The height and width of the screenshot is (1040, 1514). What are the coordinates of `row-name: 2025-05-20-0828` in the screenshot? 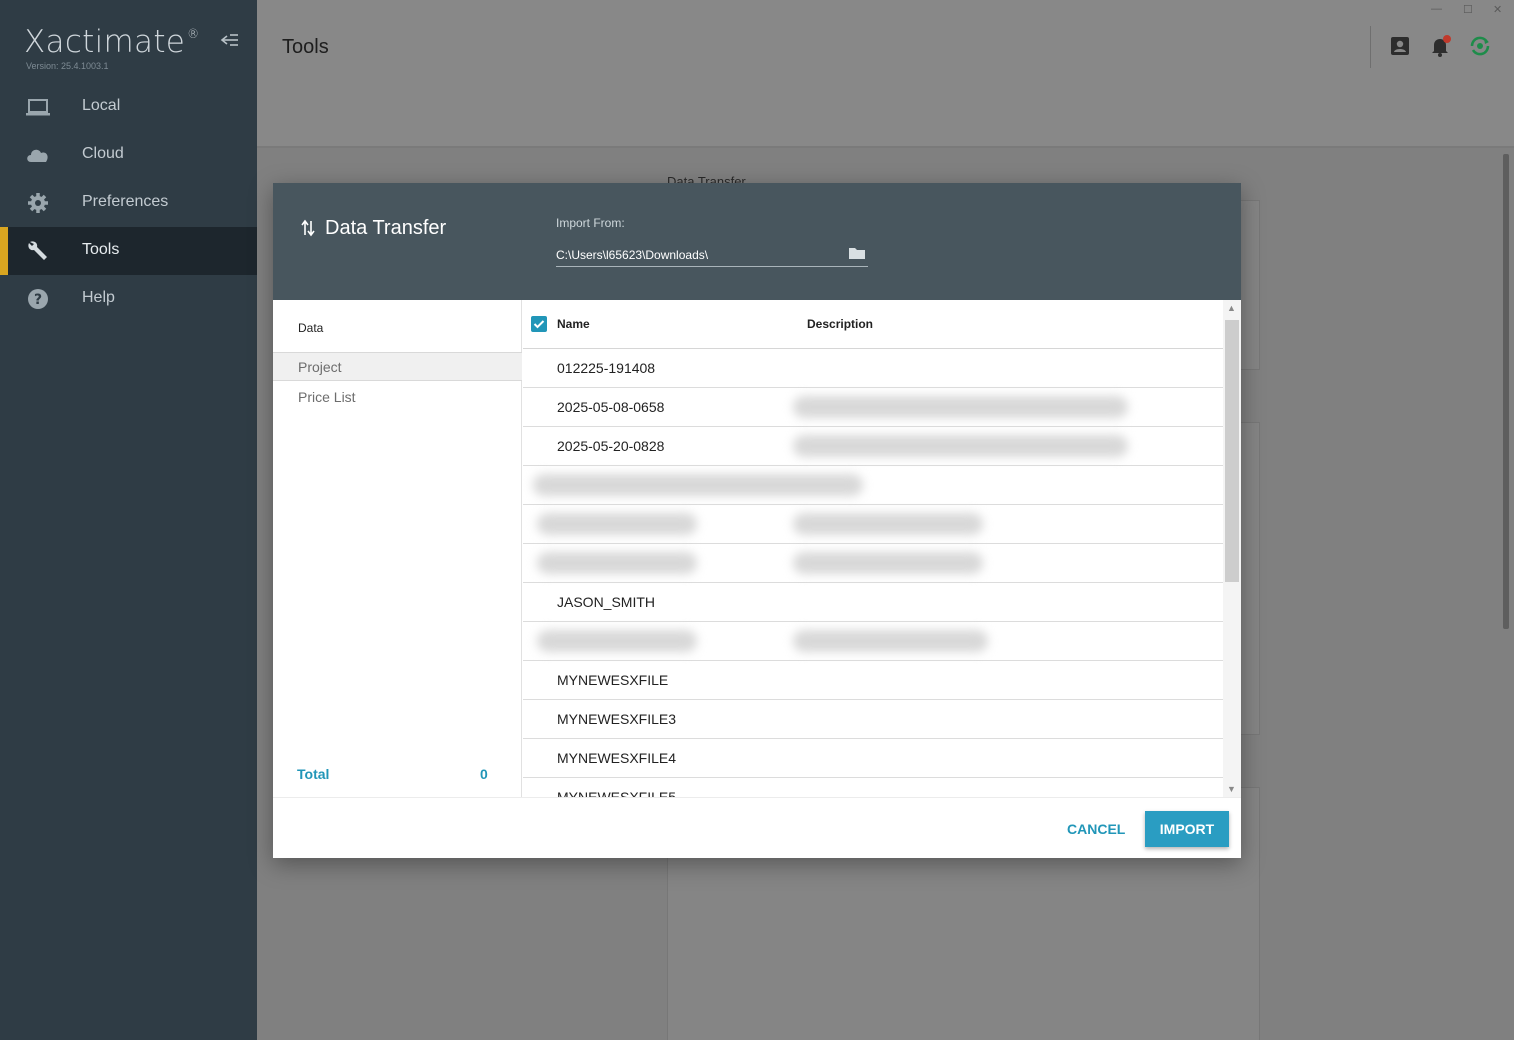 It's located at (611, 446).